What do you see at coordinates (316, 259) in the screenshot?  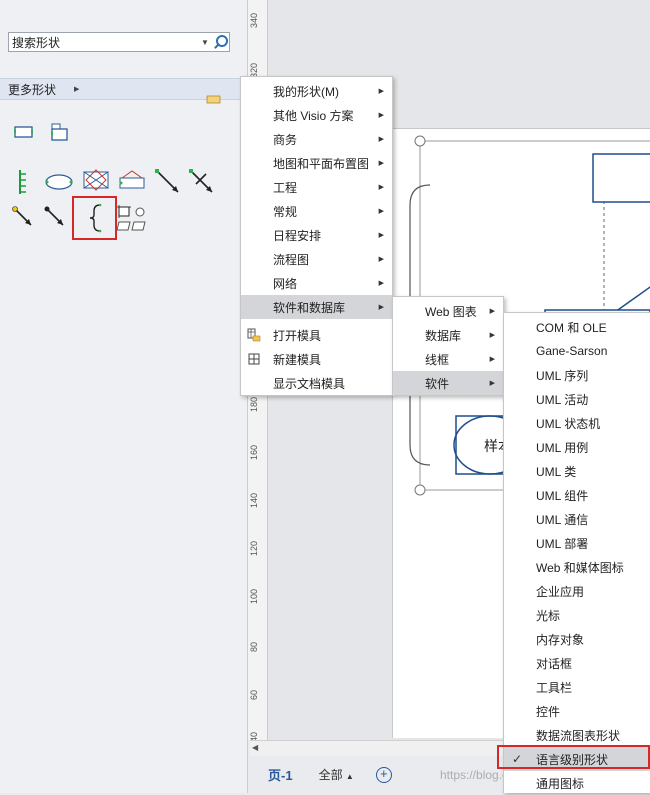 I see `menu-item-flowchart: 流程图 ▶` at bounding box center [316, 259].